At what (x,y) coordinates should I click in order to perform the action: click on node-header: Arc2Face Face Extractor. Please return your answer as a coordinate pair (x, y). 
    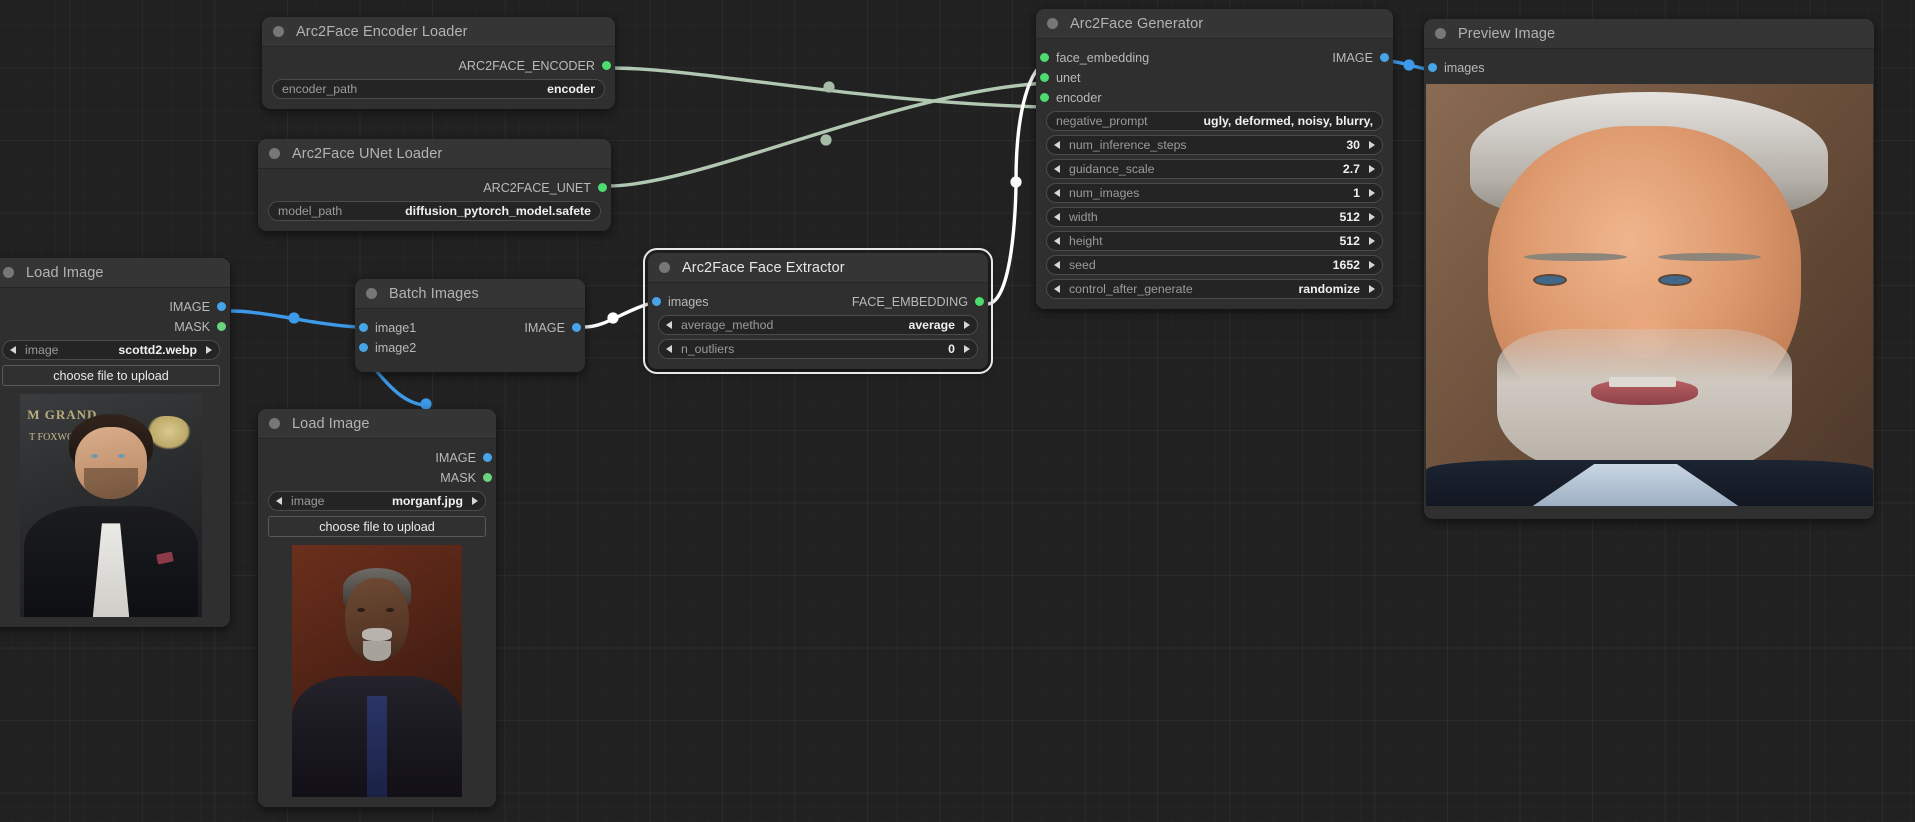
    Looking at the image, I should click on (818, 268).